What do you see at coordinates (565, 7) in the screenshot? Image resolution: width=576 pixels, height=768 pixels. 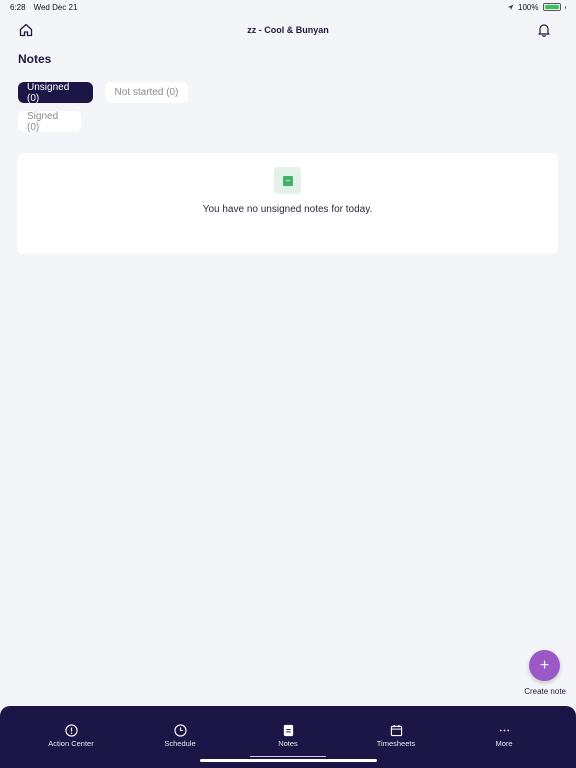 I see `battery-tip` at bounding box center [565, 7].